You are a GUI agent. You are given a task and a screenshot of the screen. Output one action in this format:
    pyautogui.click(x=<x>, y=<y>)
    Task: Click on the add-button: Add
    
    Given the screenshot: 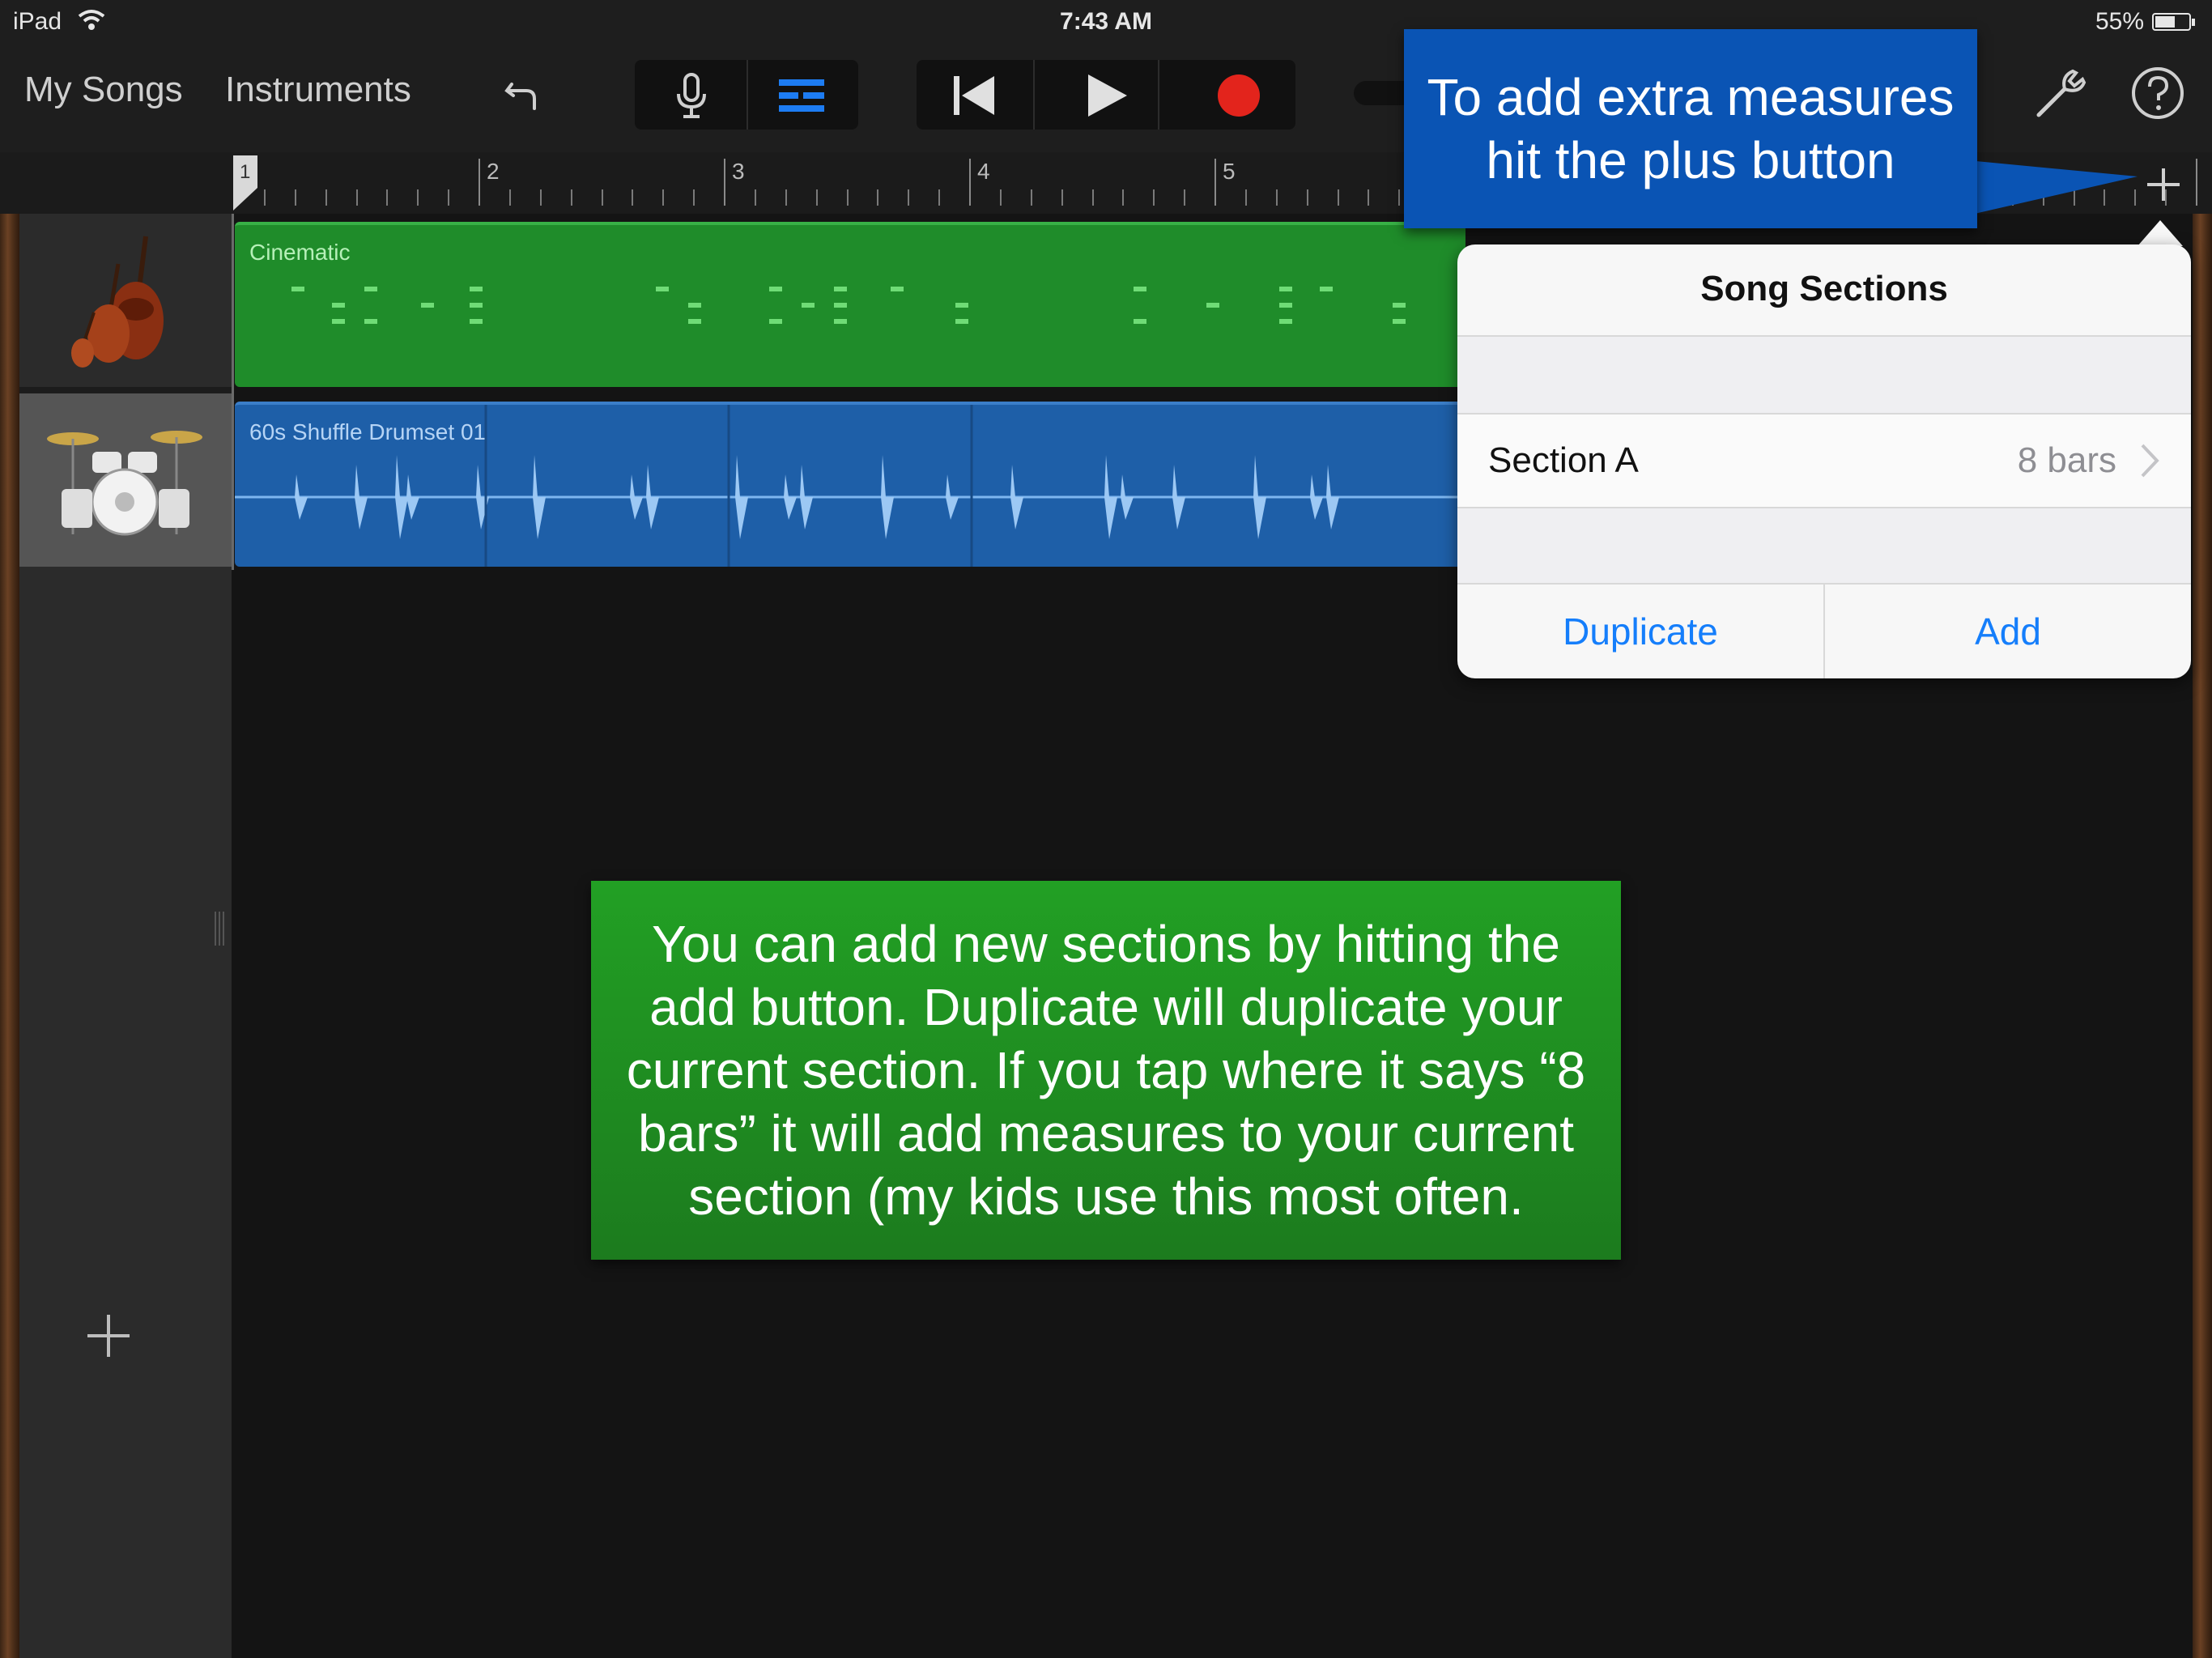 What is the action you would take?
    pyautogui.click(x=2008, y=631)
    